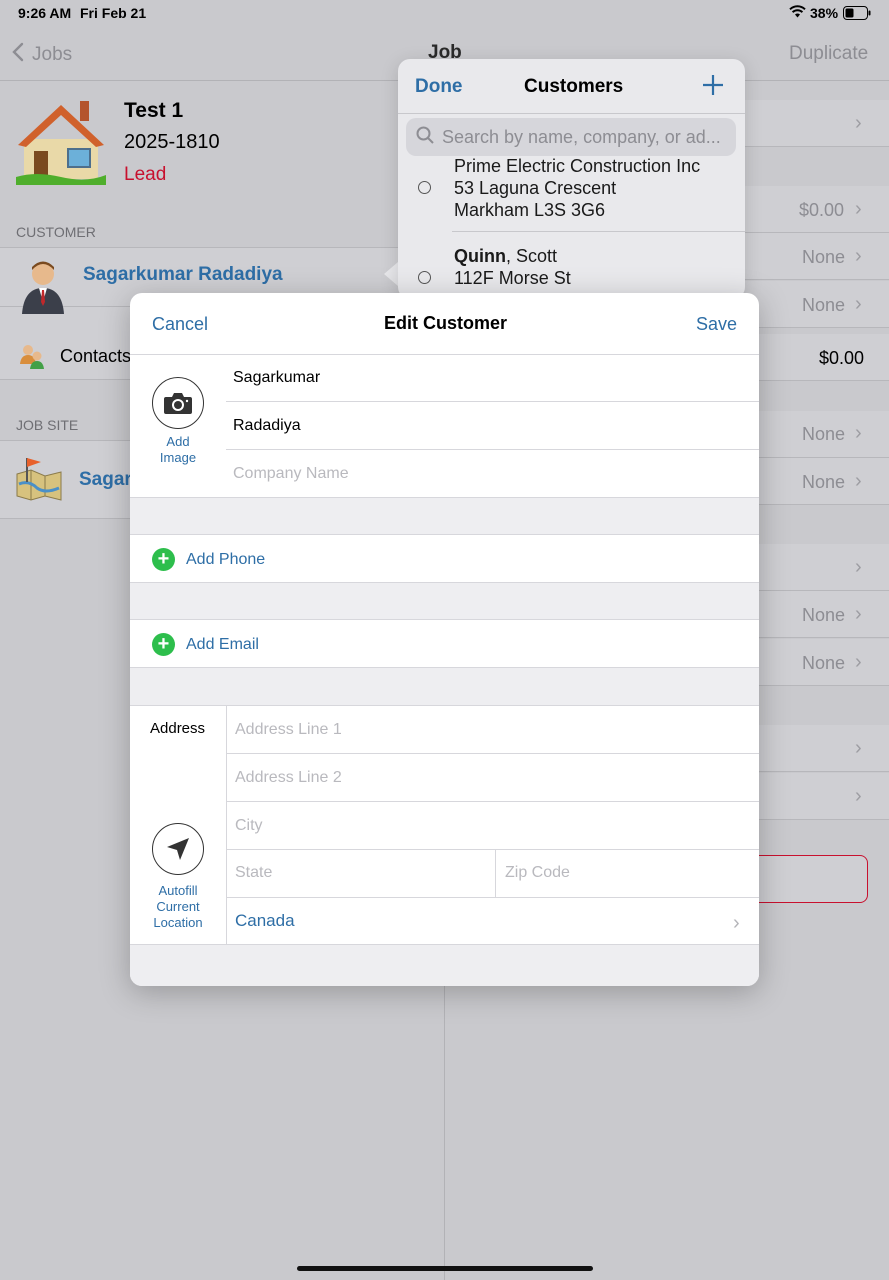 This screenshot has width=889, height=1280. I want to click on add-email-plus-icon: +, so click(163, 644).